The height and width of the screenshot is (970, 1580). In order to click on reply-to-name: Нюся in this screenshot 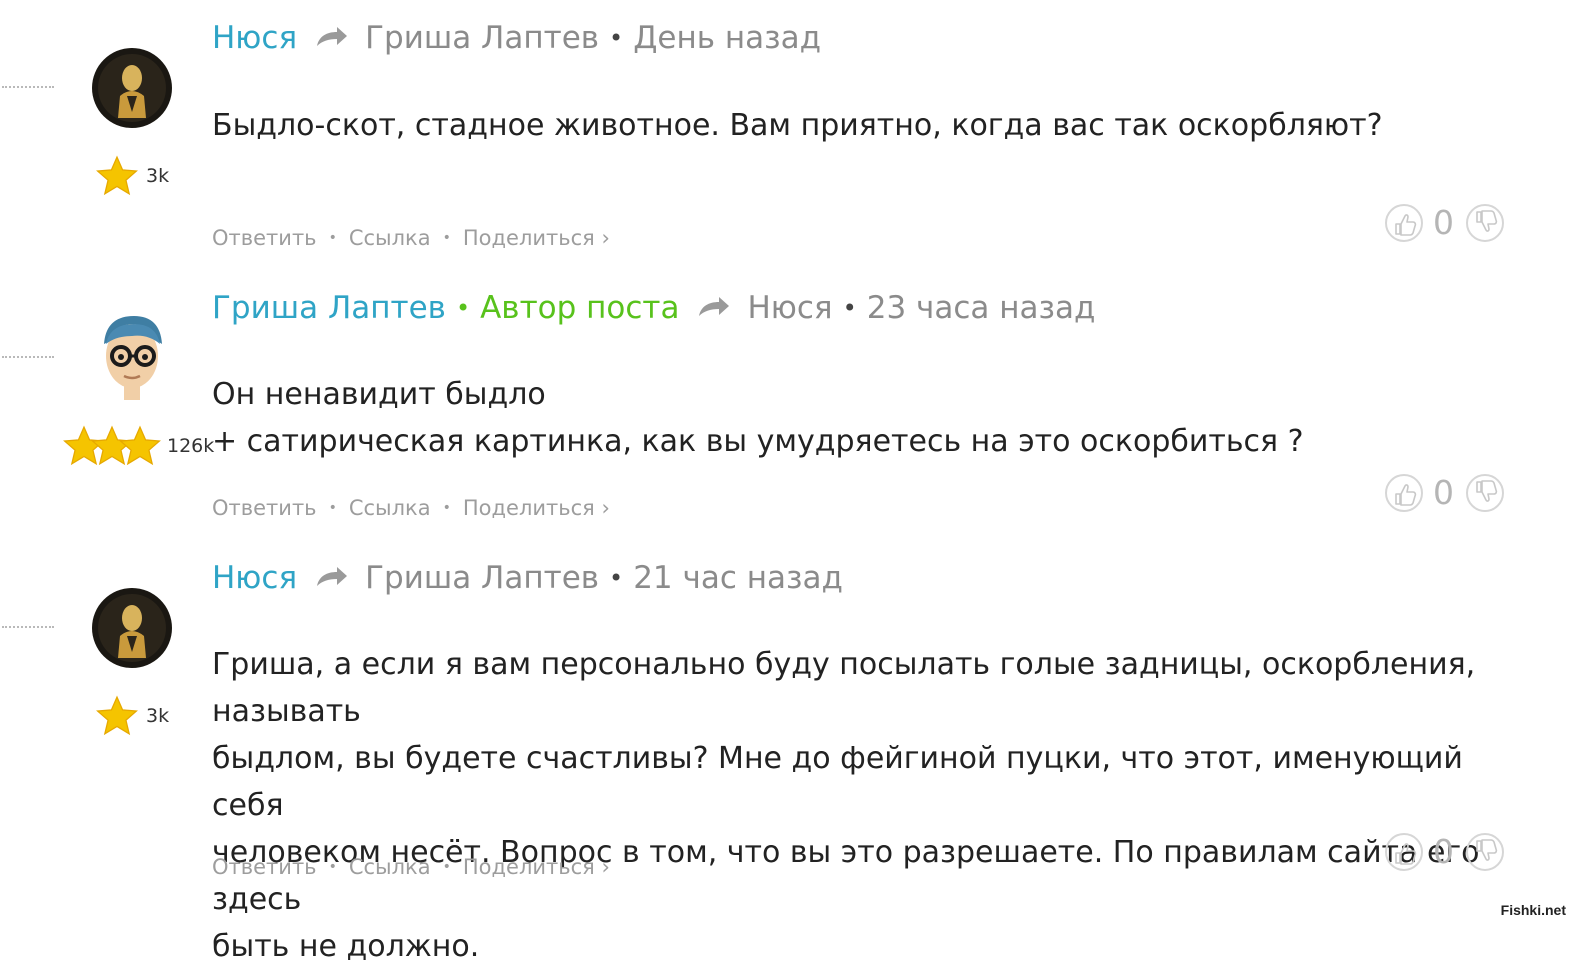, I will do `click(789, 308)`.